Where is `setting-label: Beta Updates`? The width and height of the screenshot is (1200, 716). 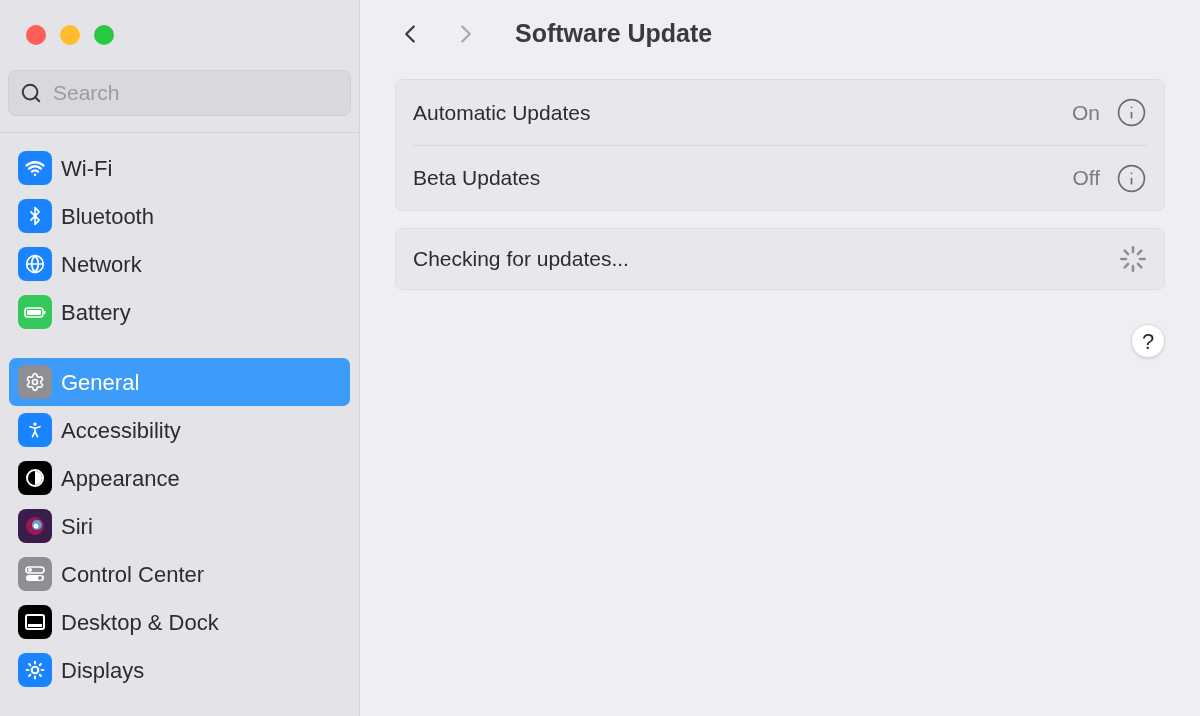
setting-label: Beta Updates is located at coordinates (477, 178).